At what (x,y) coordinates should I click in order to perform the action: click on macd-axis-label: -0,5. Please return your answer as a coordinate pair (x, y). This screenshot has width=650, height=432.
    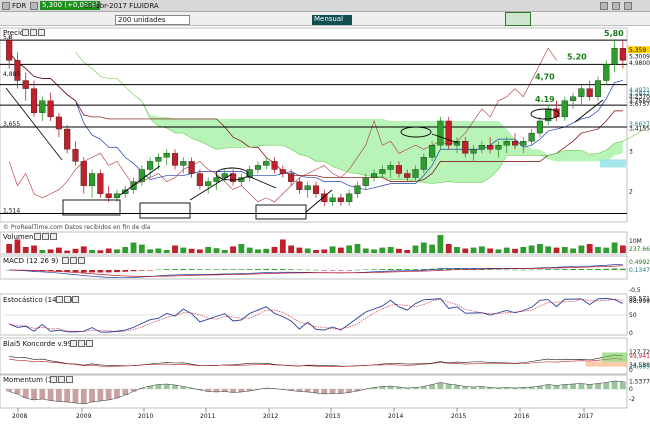
    Looking at the image, I should click on (635, 290).